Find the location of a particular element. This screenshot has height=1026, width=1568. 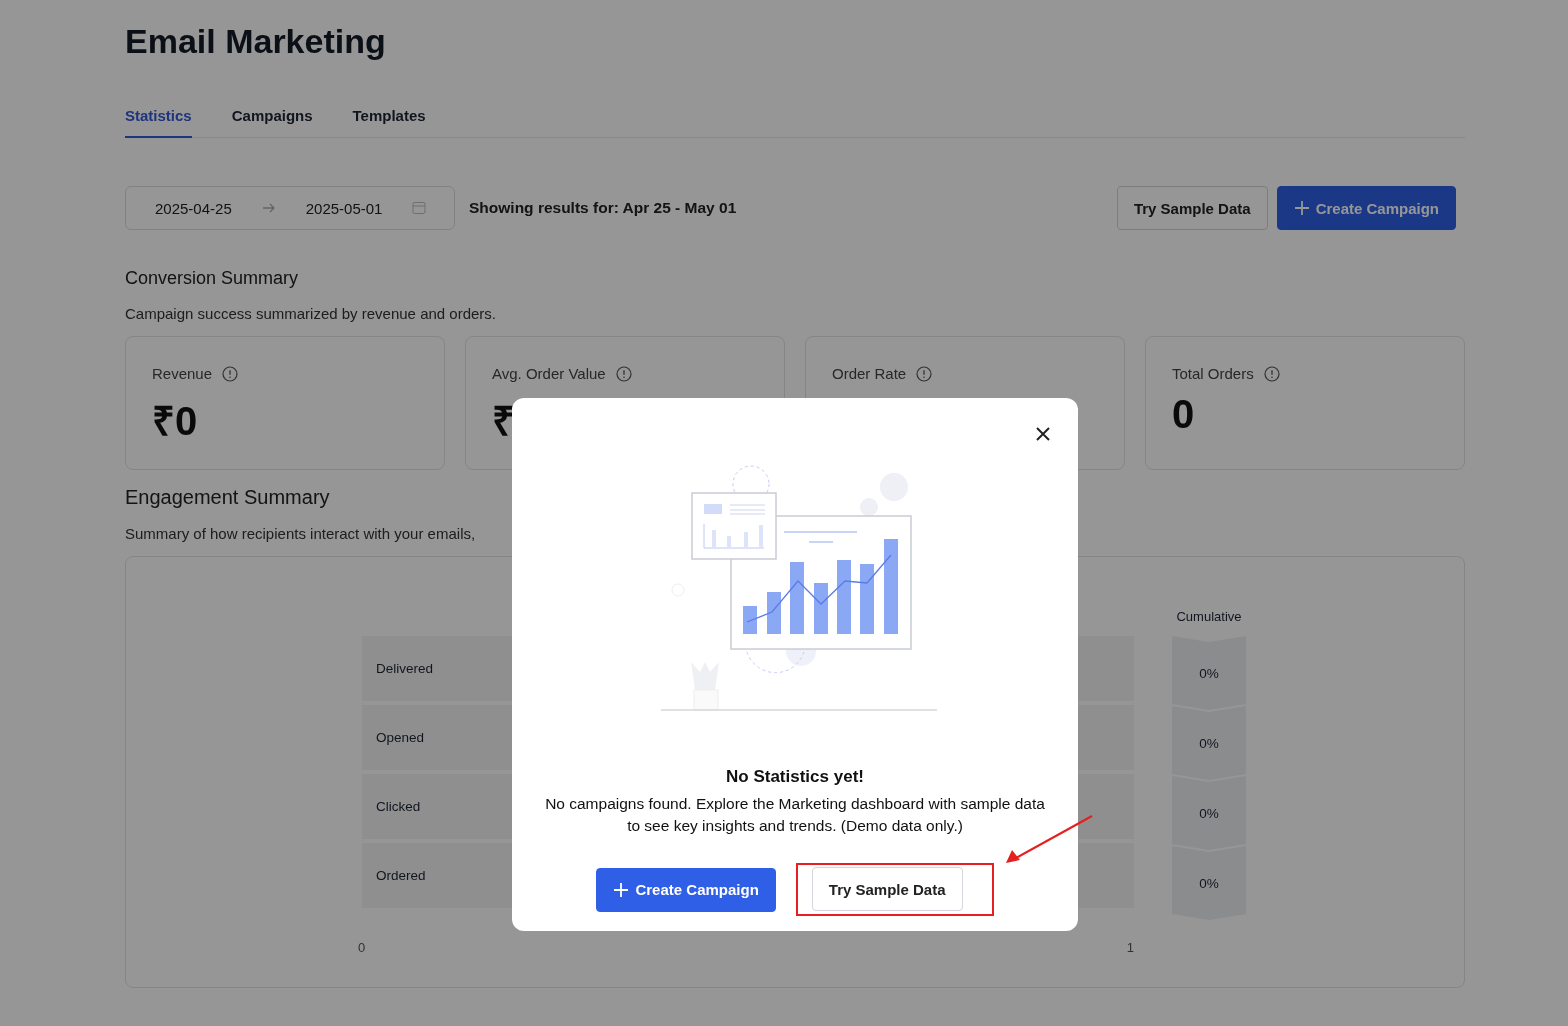

page-title: Email Marketing is located at coordinates (256, 41).